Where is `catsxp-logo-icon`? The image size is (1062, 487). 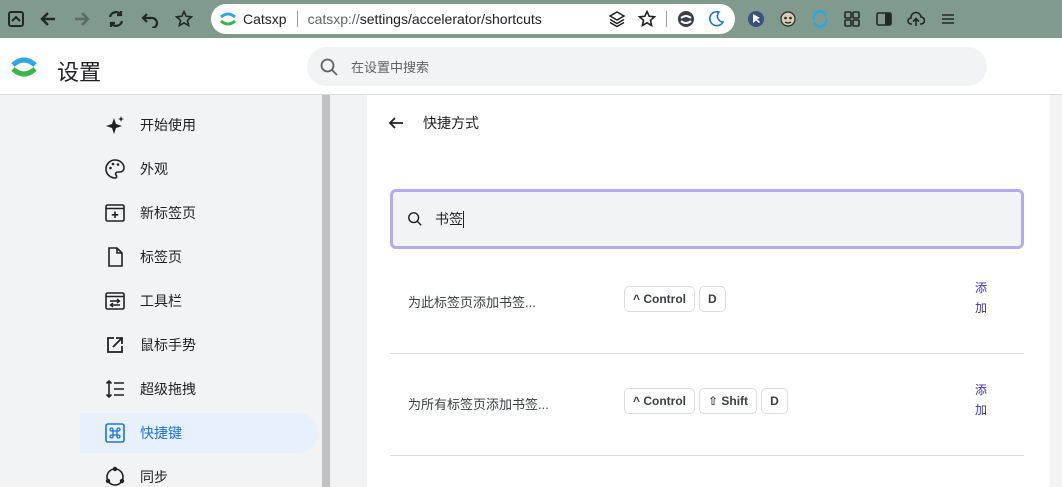
catsxp-logo-icon is located at coordinates (228, 19).